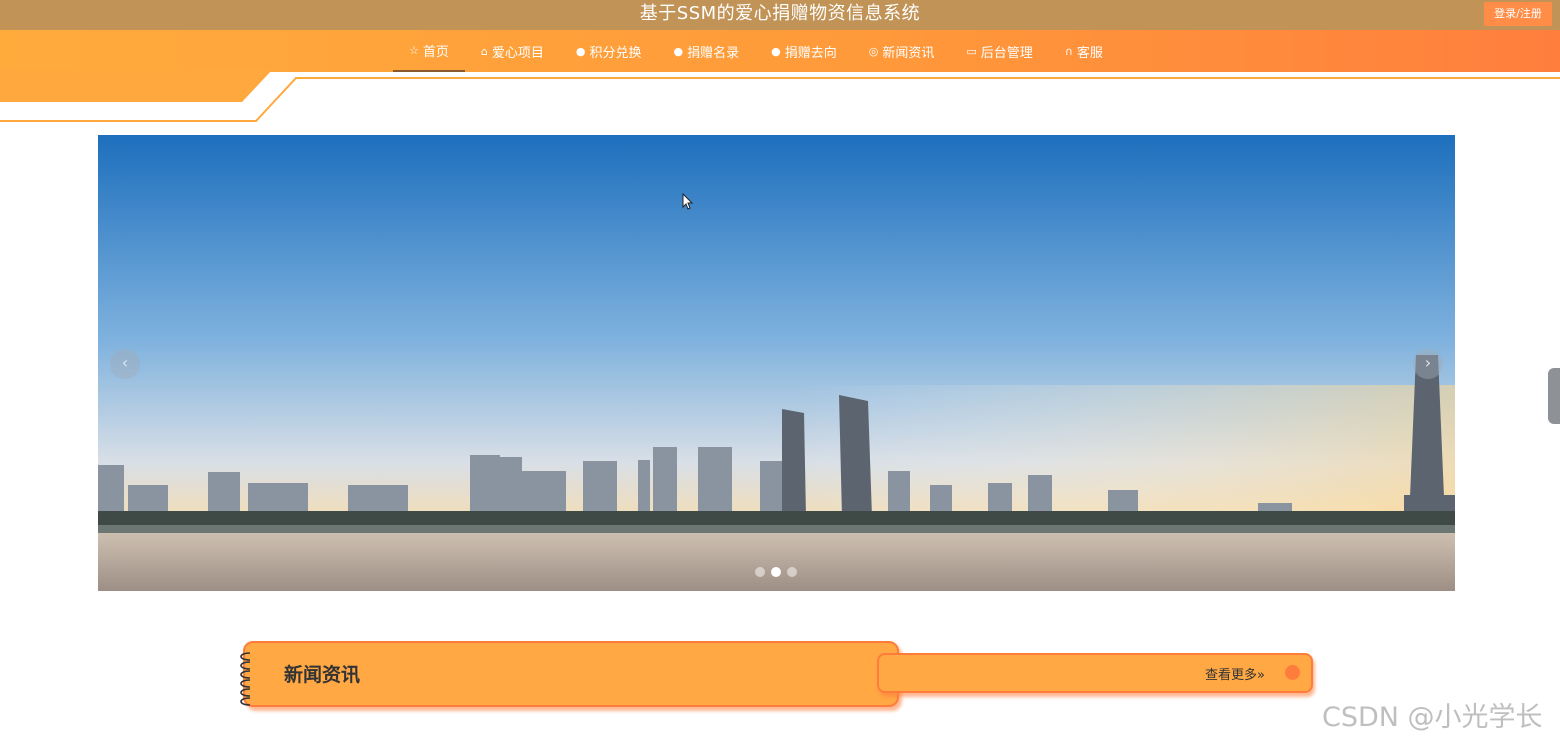  Describe the element at coordinates (615, 53) in the screenshot. I see `nav-label: 积分兑换` at that location.